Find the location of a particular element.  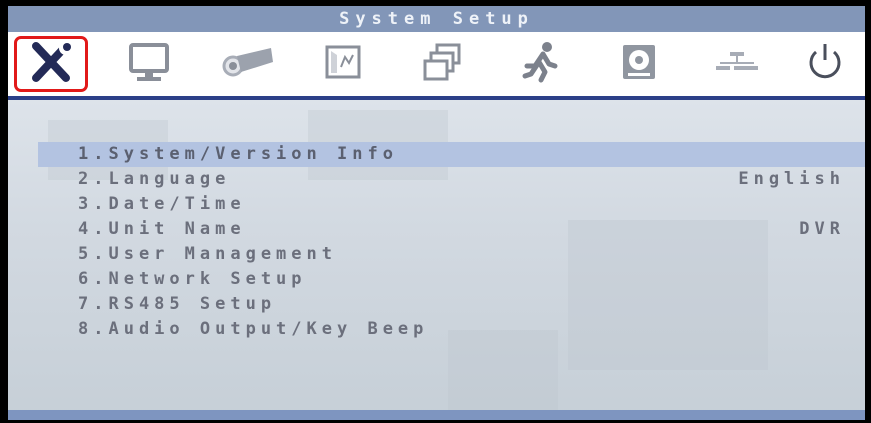

windows-stack-icon is located at coordinates (443, 64).